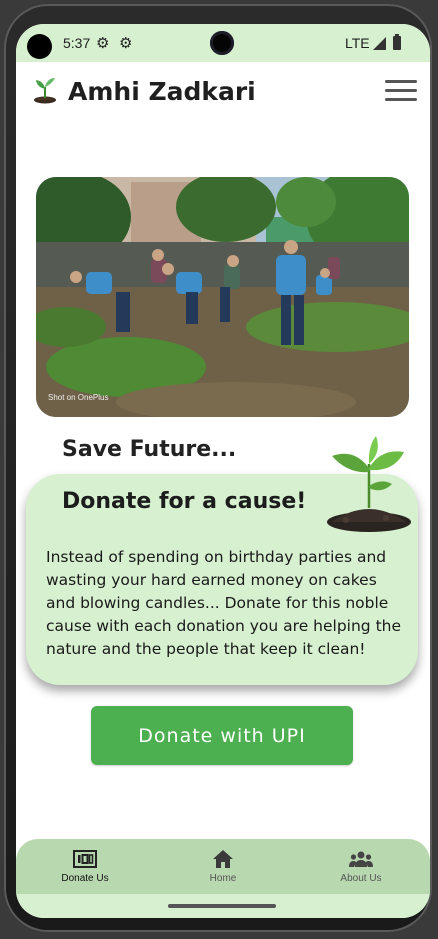 The height and width of the screenshot is (939, 438). Describe the element at coordinates (379, 43) in the screenshot. I see `signal-icon` at that location.